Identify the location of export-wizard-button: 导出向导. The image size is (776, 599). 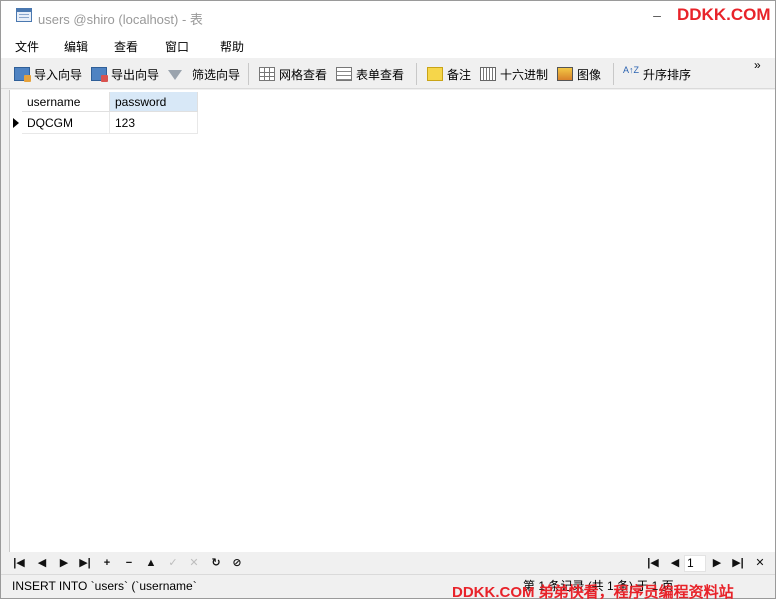
(125, 74).